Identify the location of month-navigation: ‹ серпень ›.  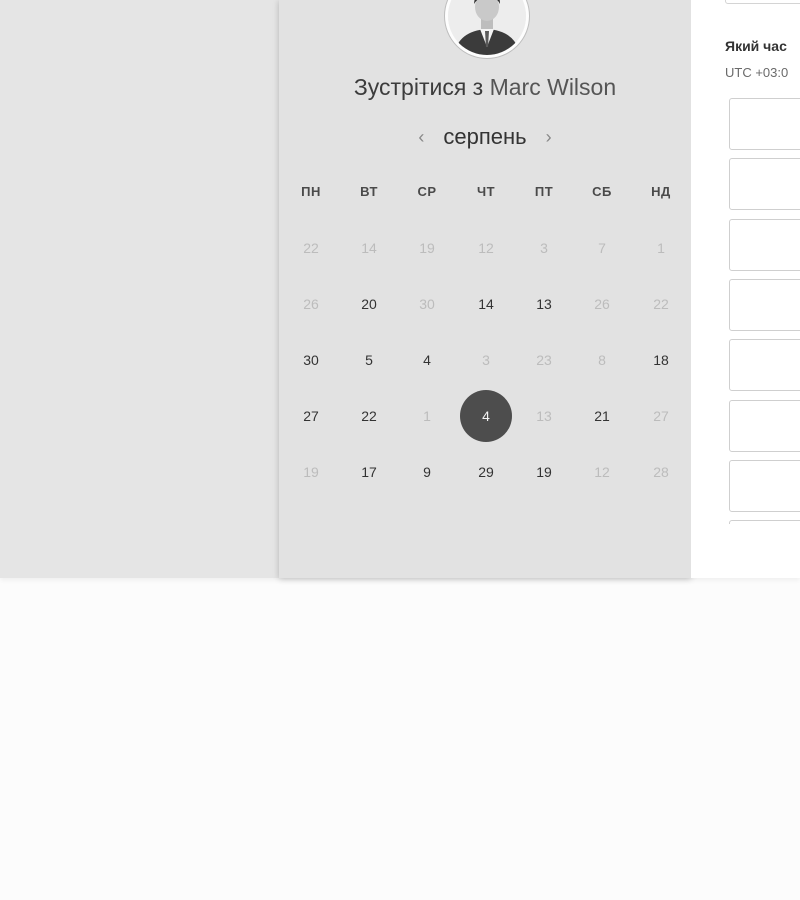
(485, 137).